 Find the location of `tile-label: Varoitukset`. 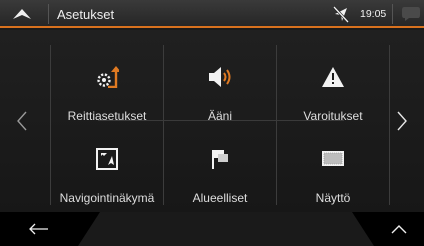

tile-label: Varoitukset is located at coordinates (333, 116).